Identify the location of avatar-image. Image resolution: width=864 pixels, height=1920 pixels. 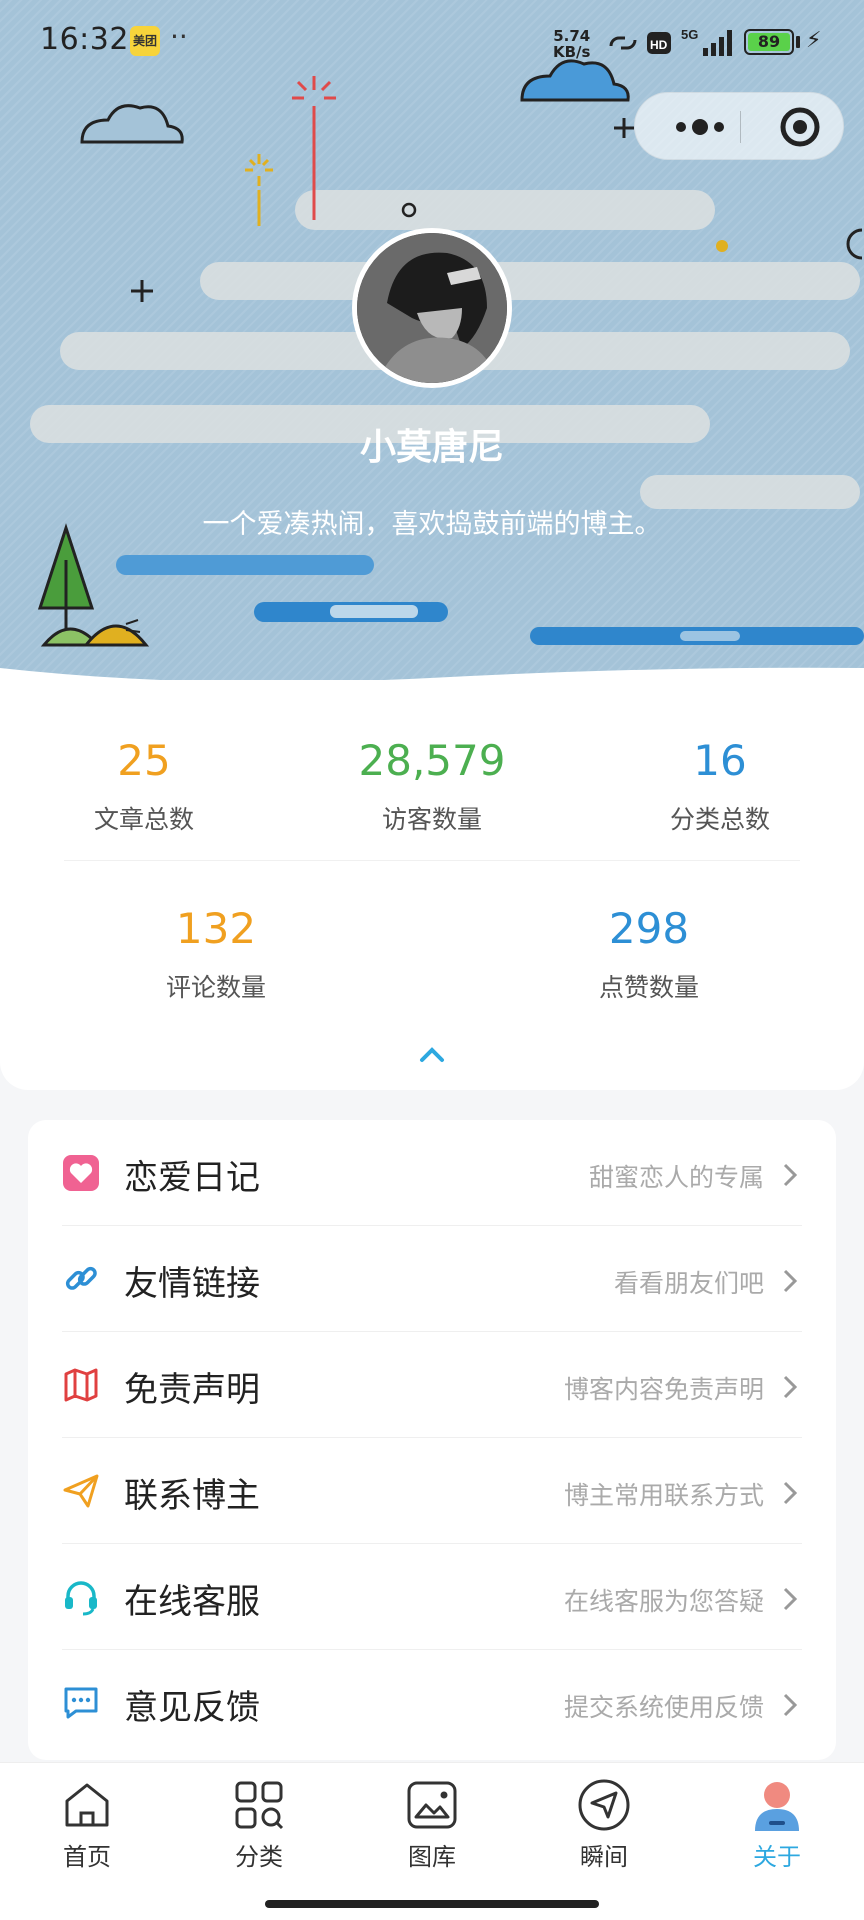
(432, 308).